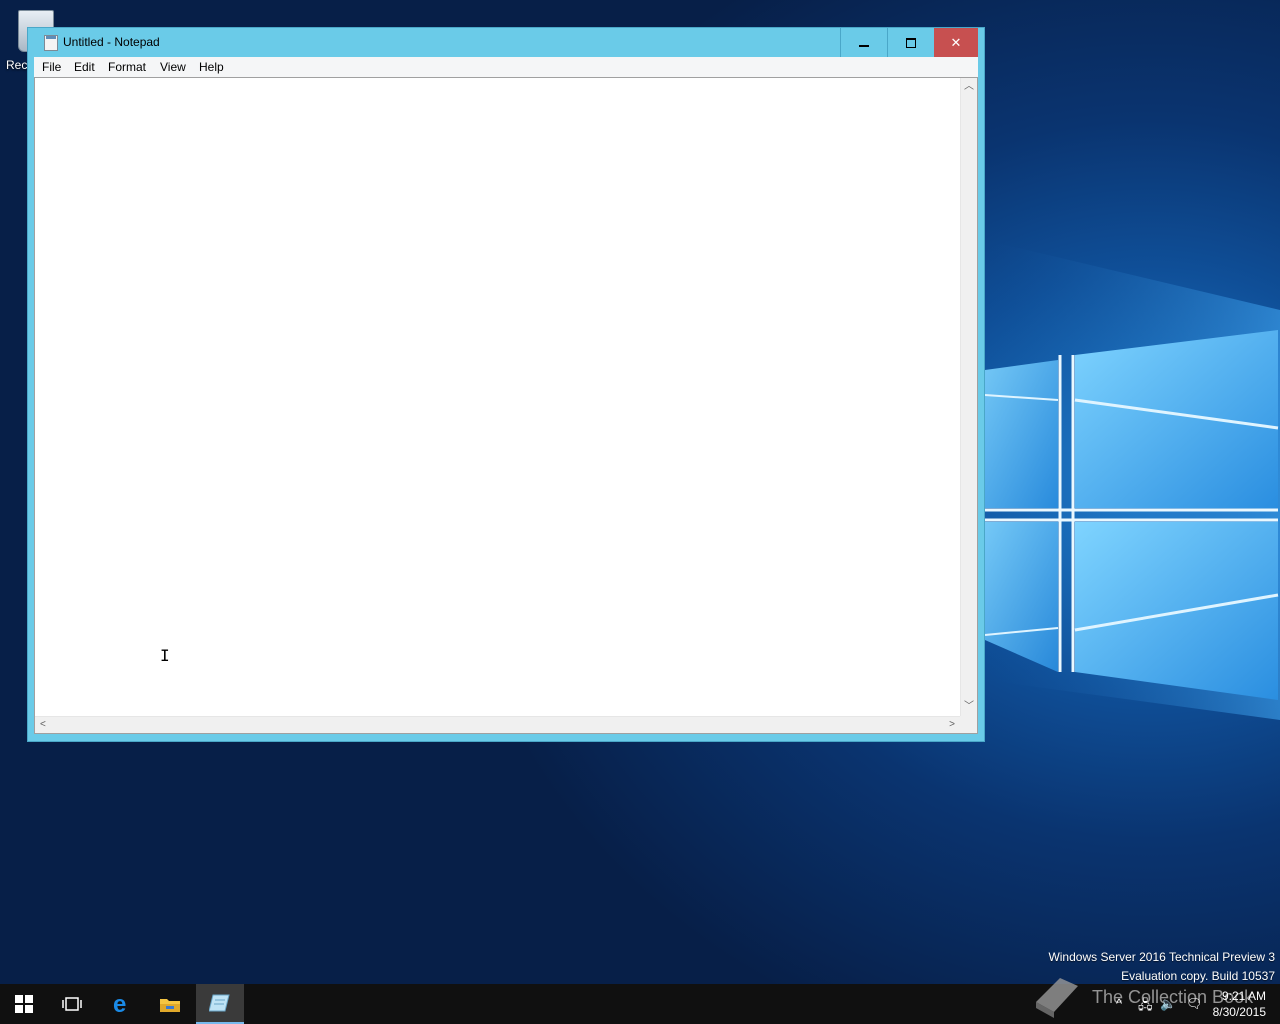  Describe the element at coordinates (111, 42) in the screenshot. I see `window-title: Untitled - Notepad` at that location.